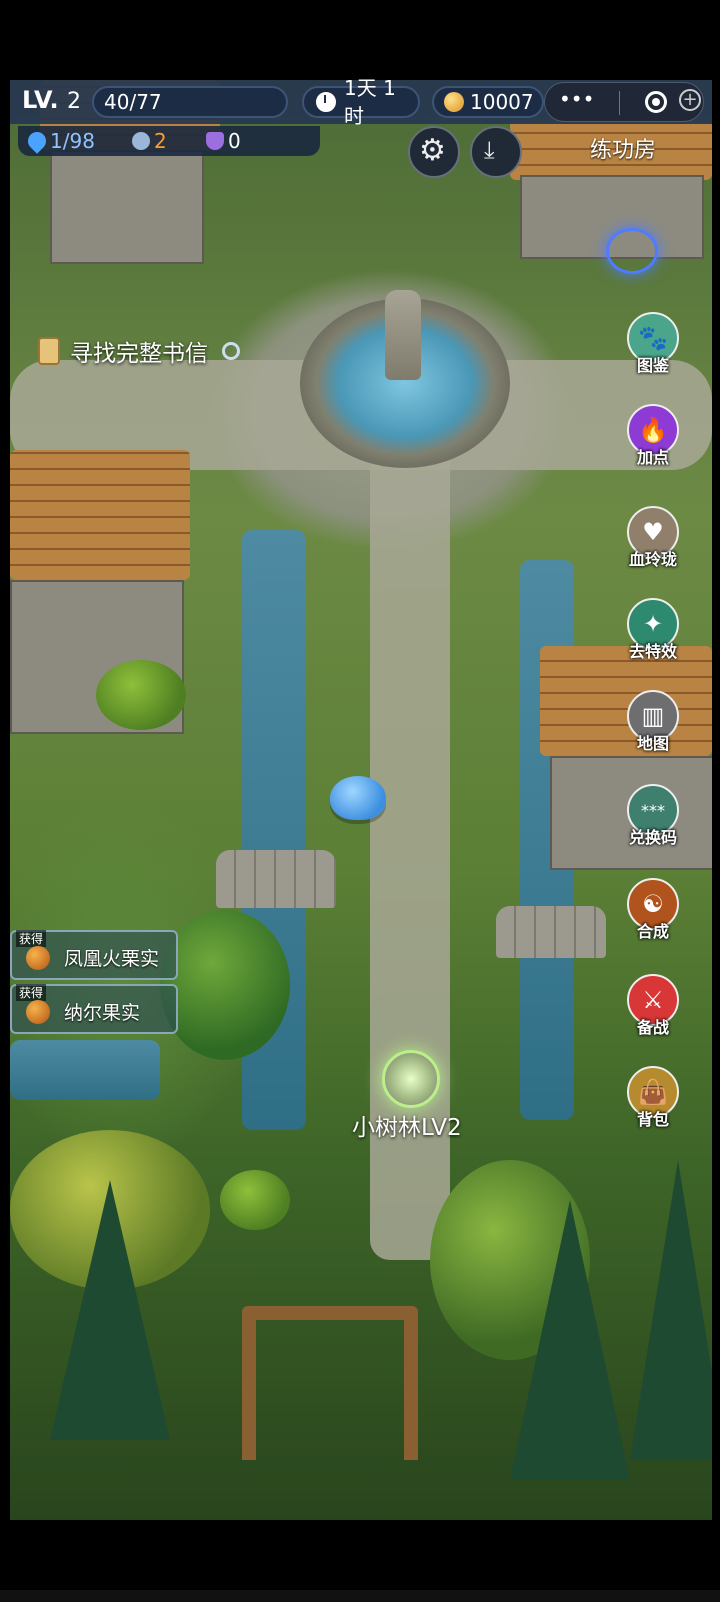 The height and width of the screenshot is (1602, 720). I want to click on side-button-backpack: 👜 背包, so click(653, 1098).